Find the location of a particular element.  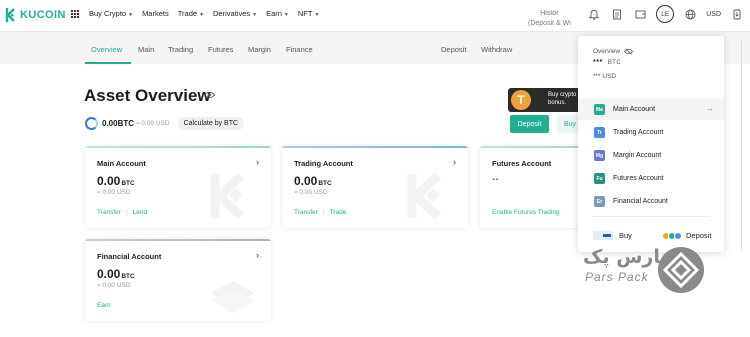

nav-label: Buy Crypto is located at coordinates (108, 13).